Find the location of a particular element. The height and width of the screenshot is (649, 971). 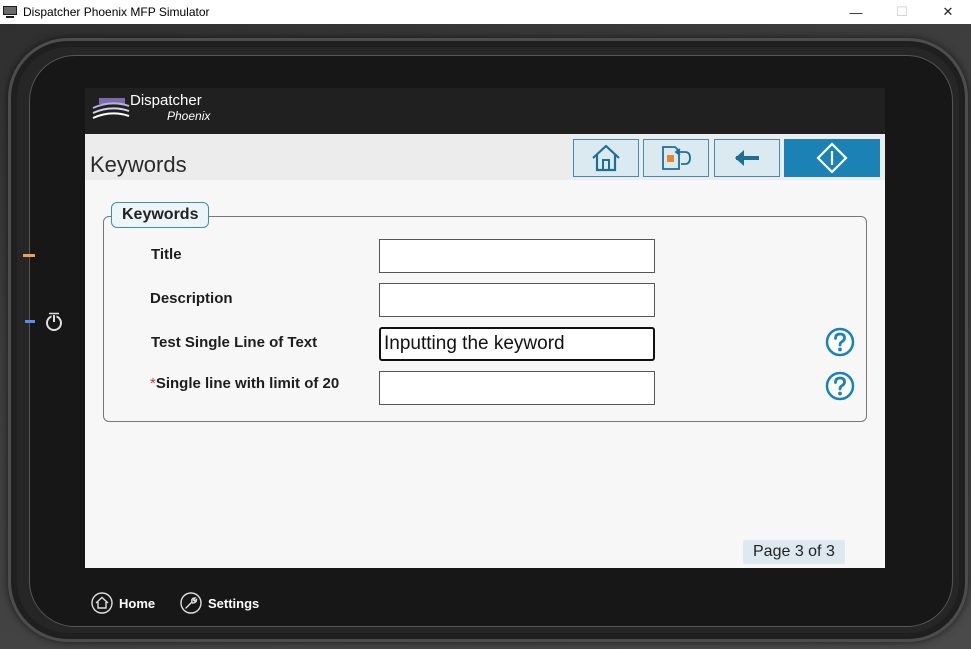

app-monitor-icon is located at coordinates (10, 12).